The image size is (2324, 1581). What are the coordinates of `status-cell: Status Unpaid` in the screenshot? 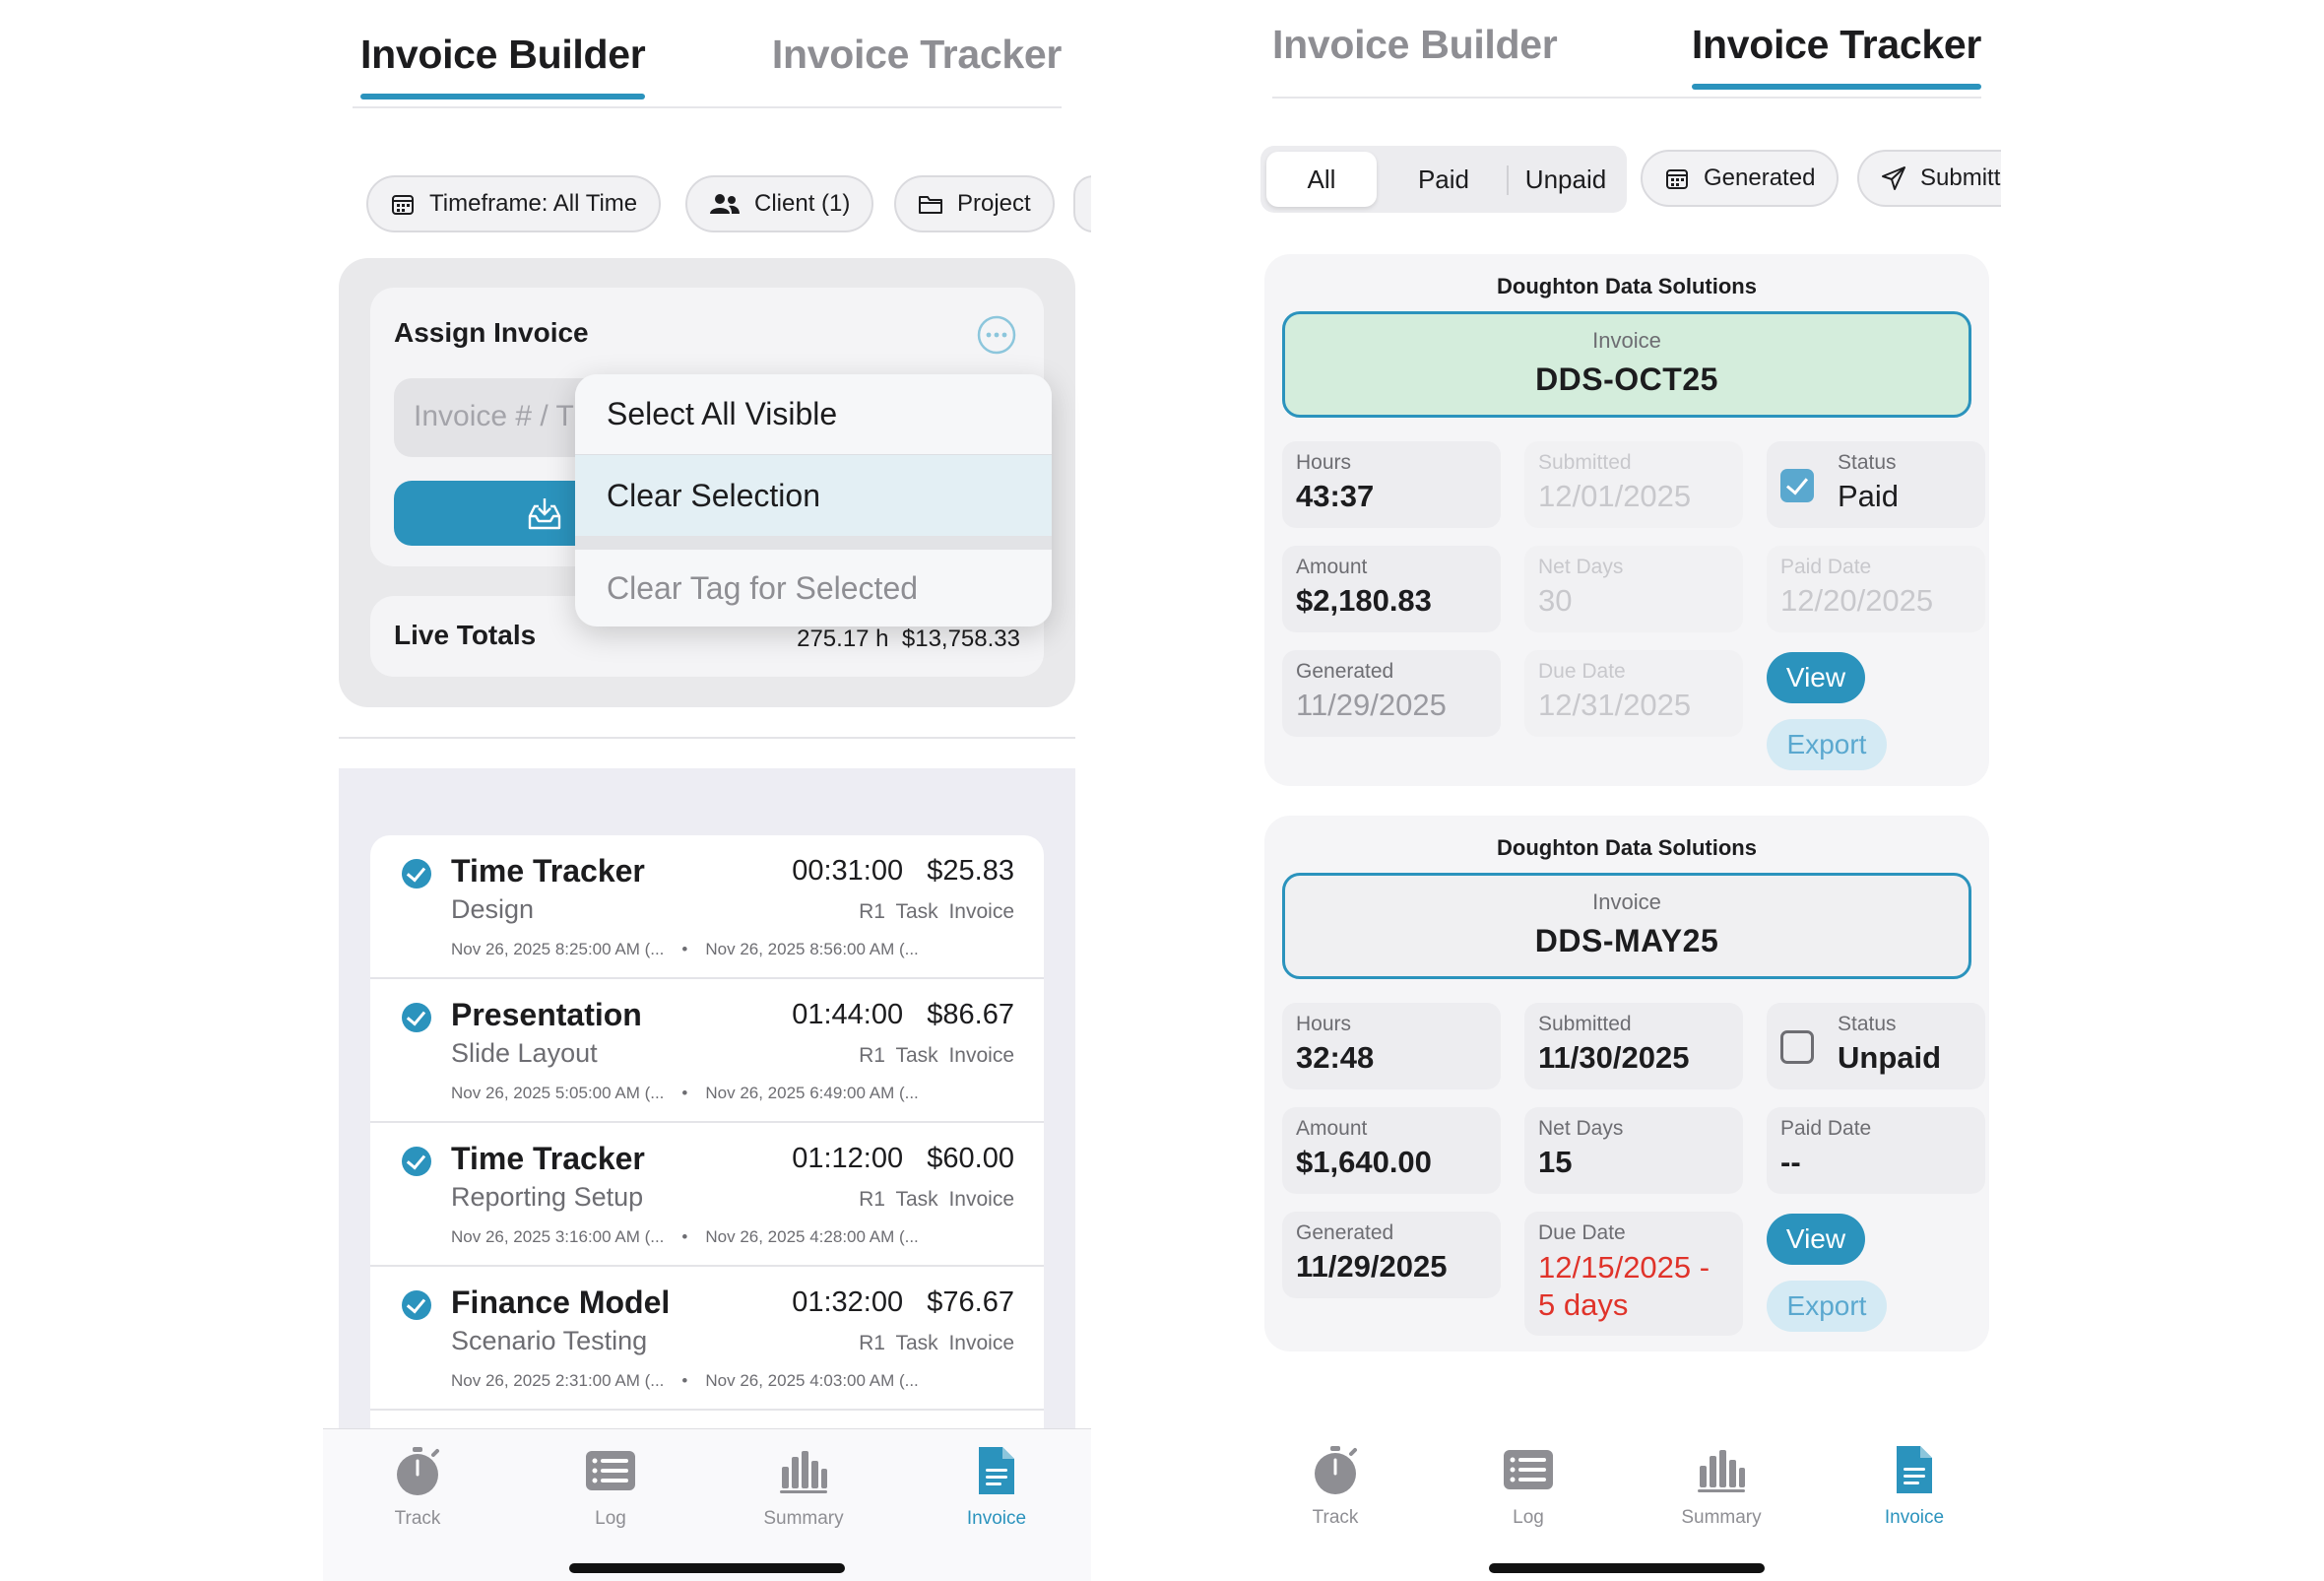 It's located at (1876, 1046).